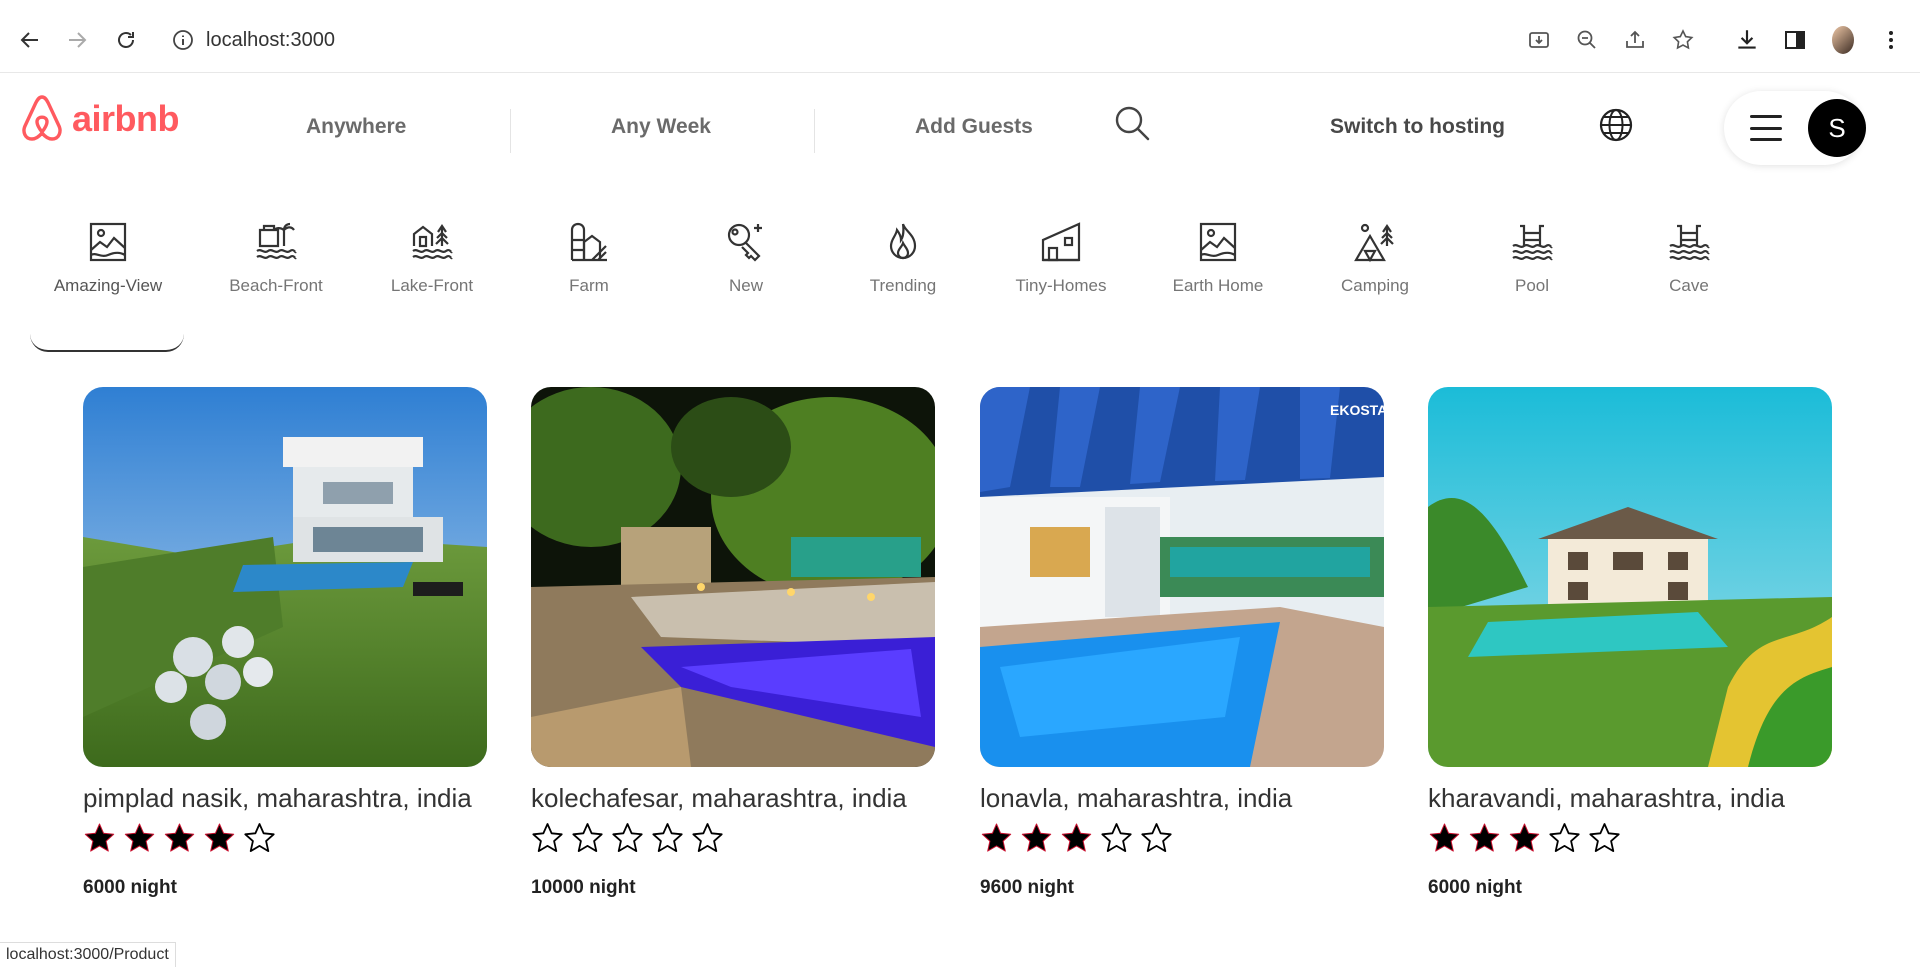  What do you see at coordinates (745, 285) in the screenshot?
I see `category-label: New` at bounding box center [745, 285].